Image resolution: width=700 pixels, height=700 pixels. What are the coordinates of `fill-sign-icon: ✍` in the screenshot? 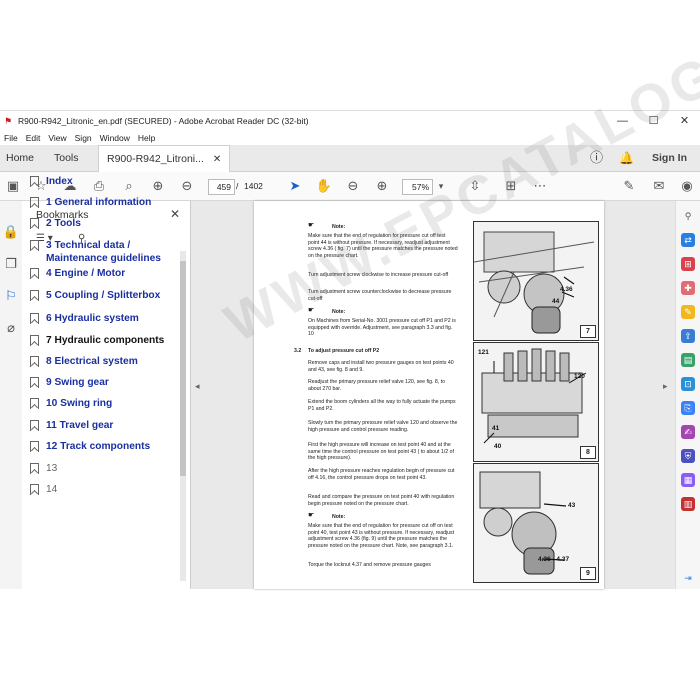 It's located at (688, 432).